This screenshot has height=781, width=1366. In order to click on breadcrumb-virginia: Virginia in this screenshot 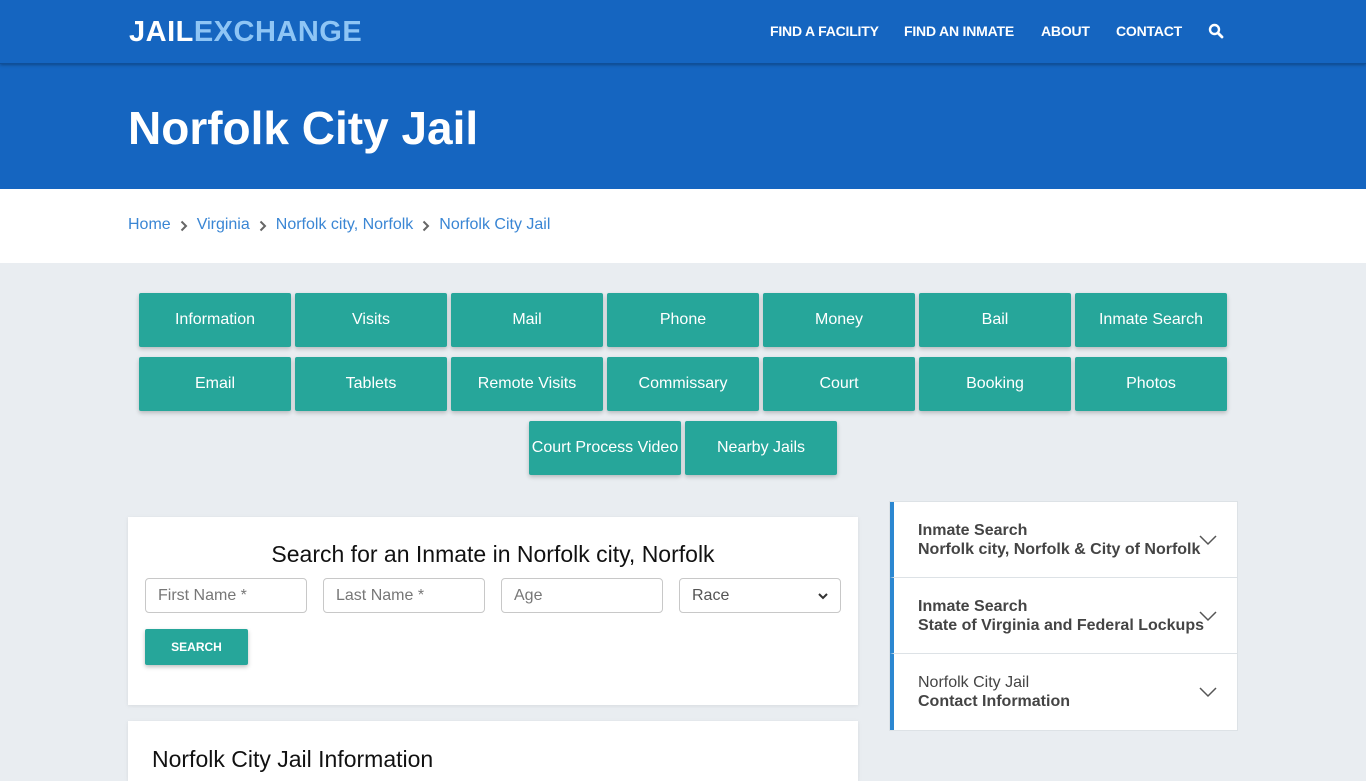, I will do `click(223, 225)`.